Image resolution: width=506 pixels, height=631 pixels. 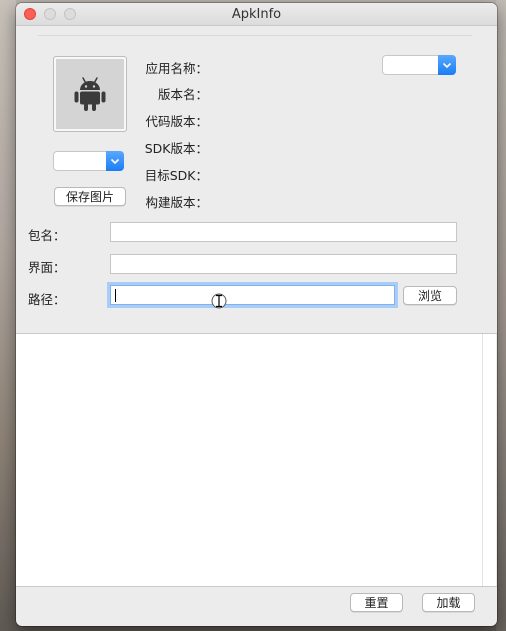 I want to click on ibeam-cursor-icon, so click(x=219, y=301).